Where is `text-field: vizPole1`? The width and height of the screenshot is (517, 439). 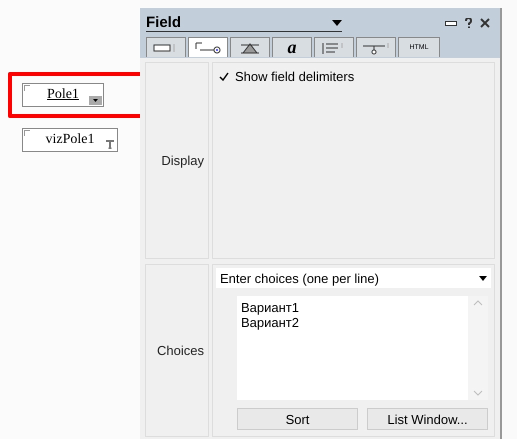 text-field: vizPole1 is located at coordinates (70, 140).